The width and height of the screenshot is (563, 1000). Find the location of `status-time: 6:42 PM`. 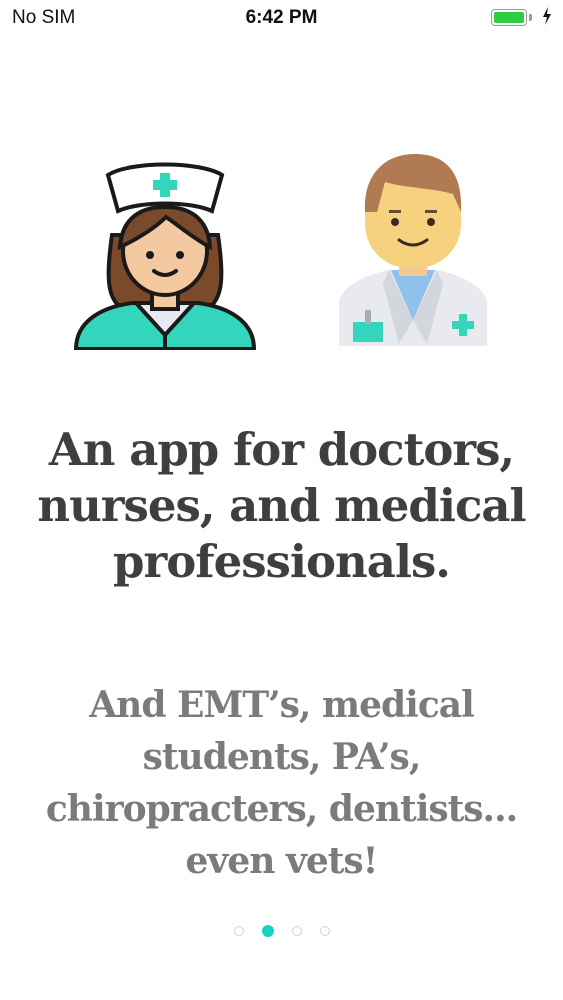

status-time: 6:42 PM is located at coordinates (281, 17).